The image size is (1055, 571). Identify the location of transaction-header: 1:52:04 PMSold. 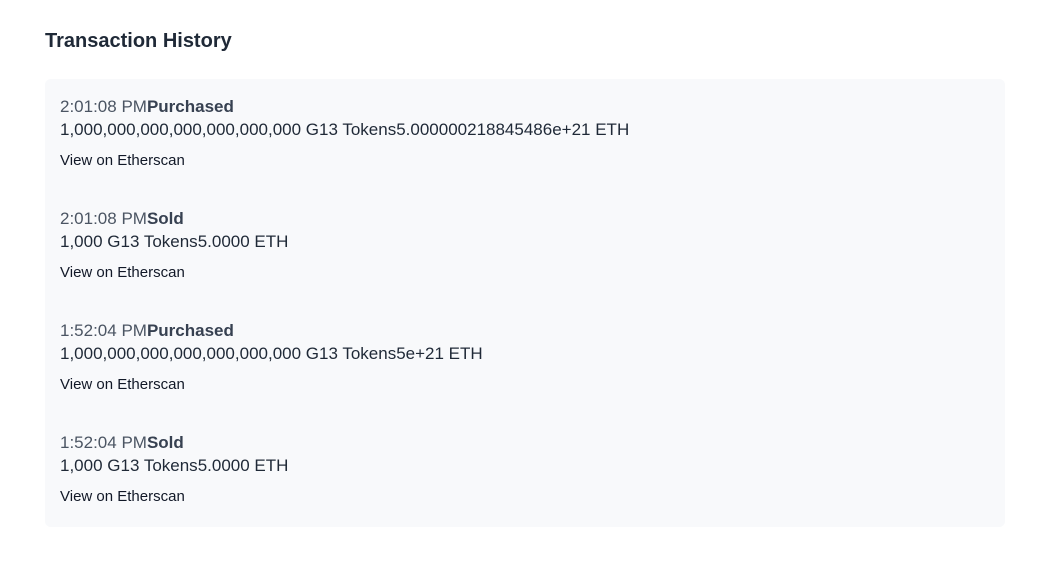
(525, 443).